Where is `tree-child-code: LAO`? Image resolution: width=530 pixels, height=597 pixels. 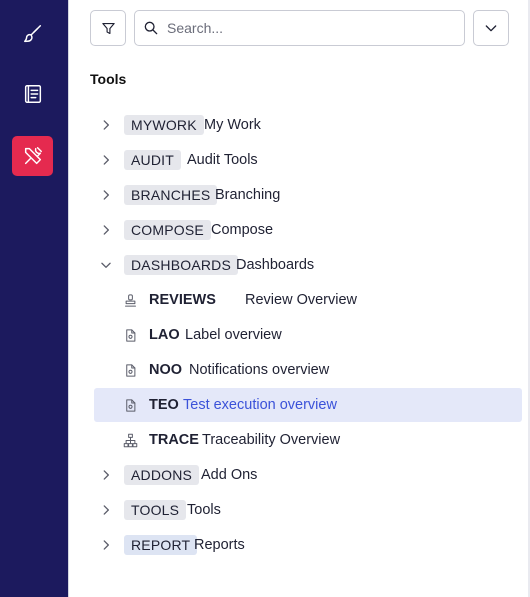
tree-child-code: LAO is located at coordinates (164, 335).